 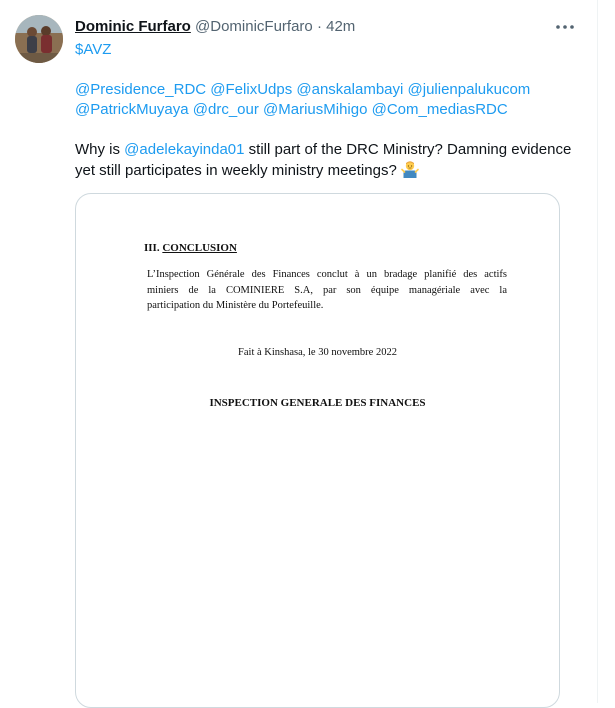 What do you see at coordinates (133, 26) in the screenshot?
I see `display-name: Dominic Furfaro` at bounding box center [133, 26].